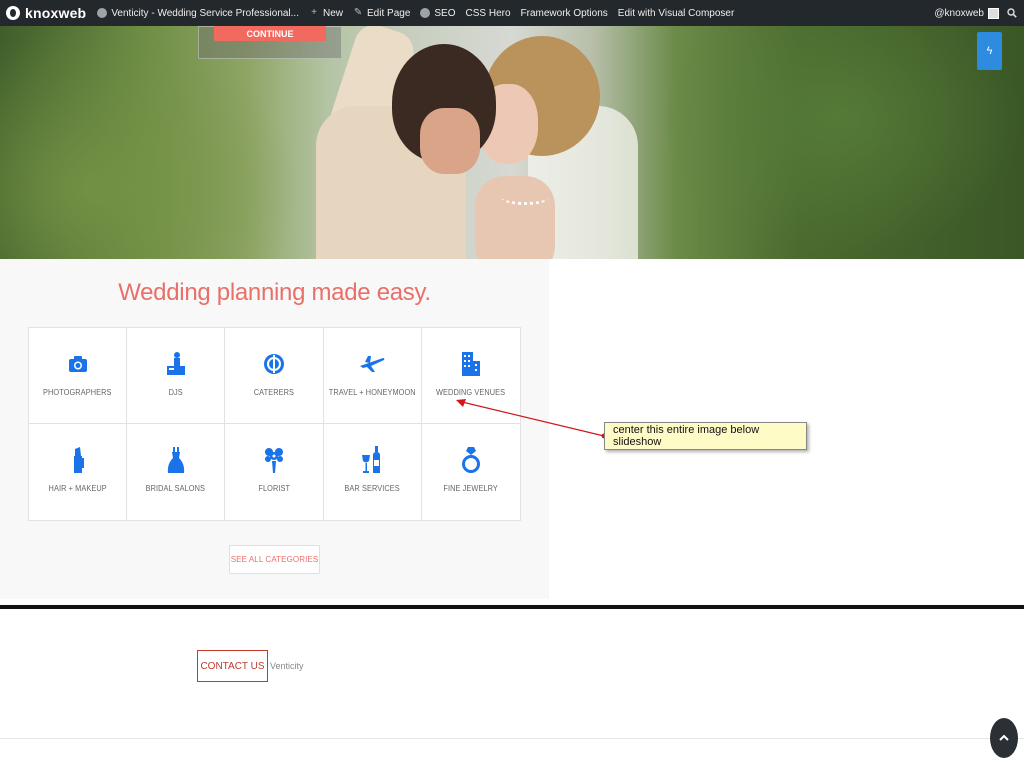 The height and width of the screenshot is (768, 1024). What do you see at coordinates (333, 13) in the screenshot?
I see `new-label: New` at bounding box center [333, 13].